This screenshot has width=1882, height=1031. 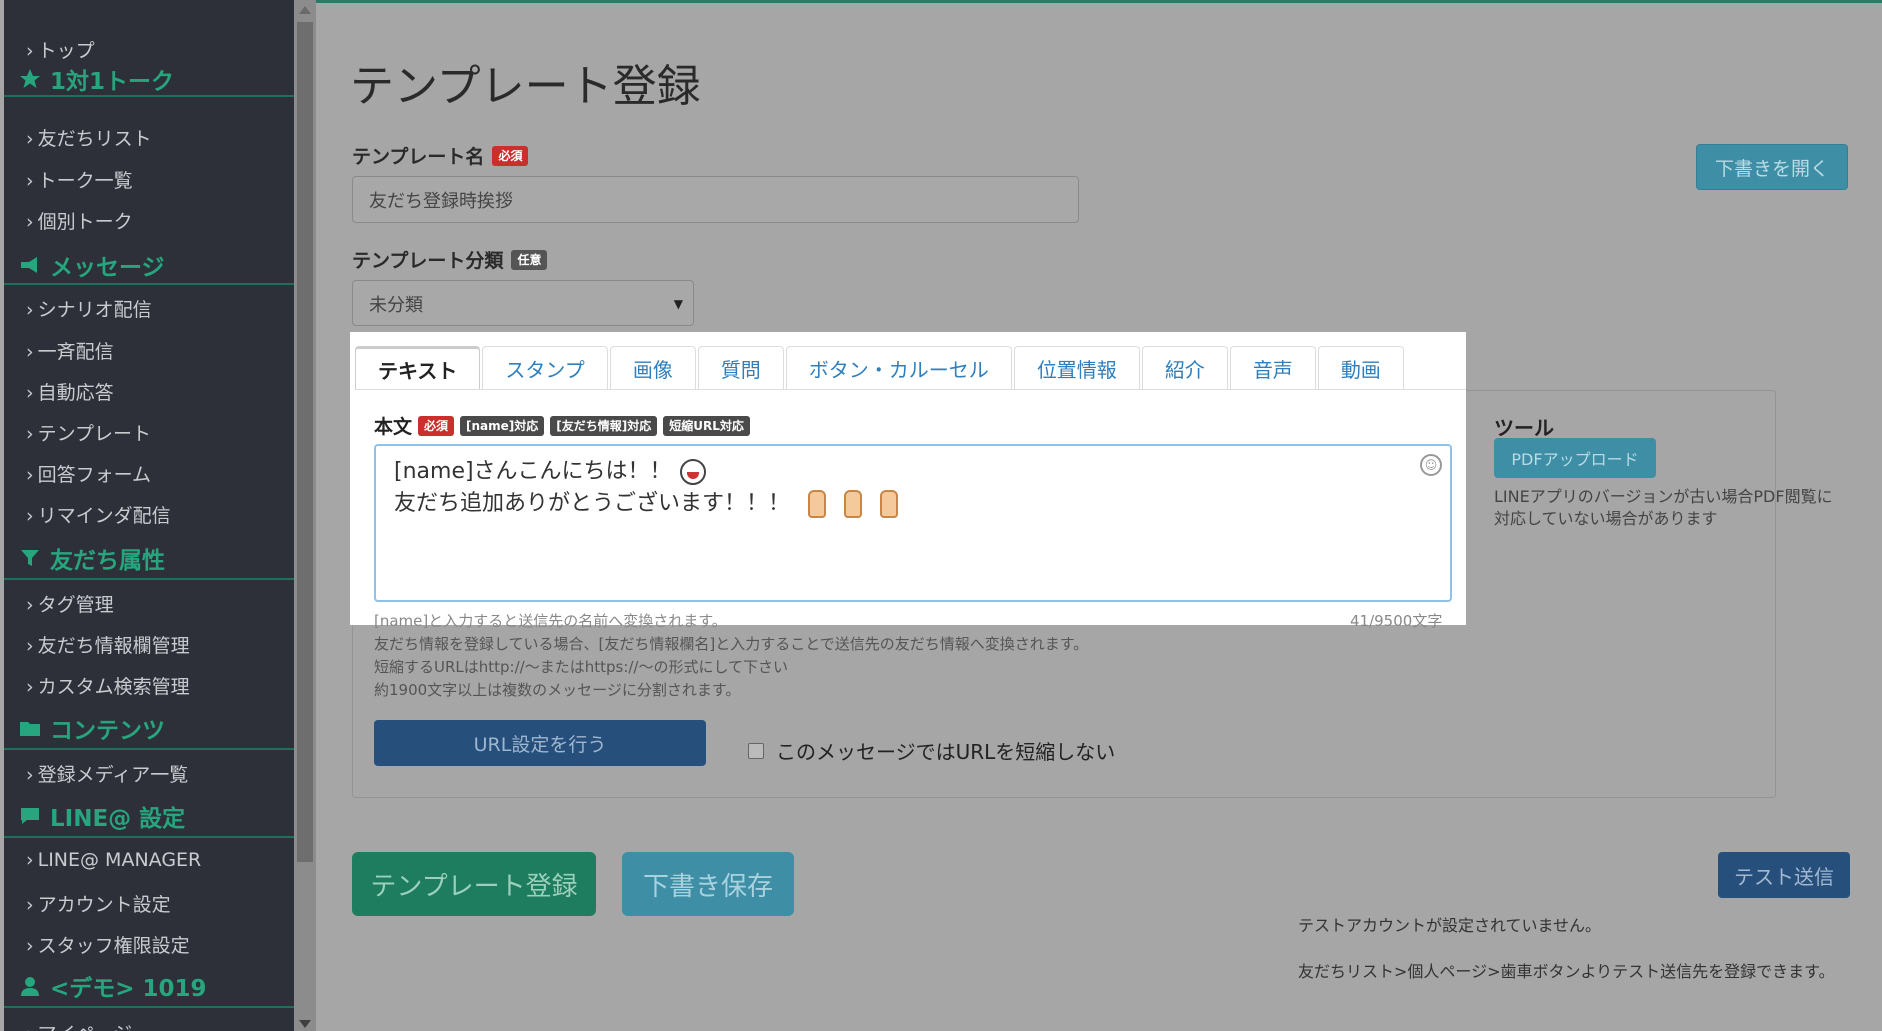 What do you see at coordinates (1272, 368) in the screenshot?
I see `tab-audio: 音声` at bounding box center [1272, 368].